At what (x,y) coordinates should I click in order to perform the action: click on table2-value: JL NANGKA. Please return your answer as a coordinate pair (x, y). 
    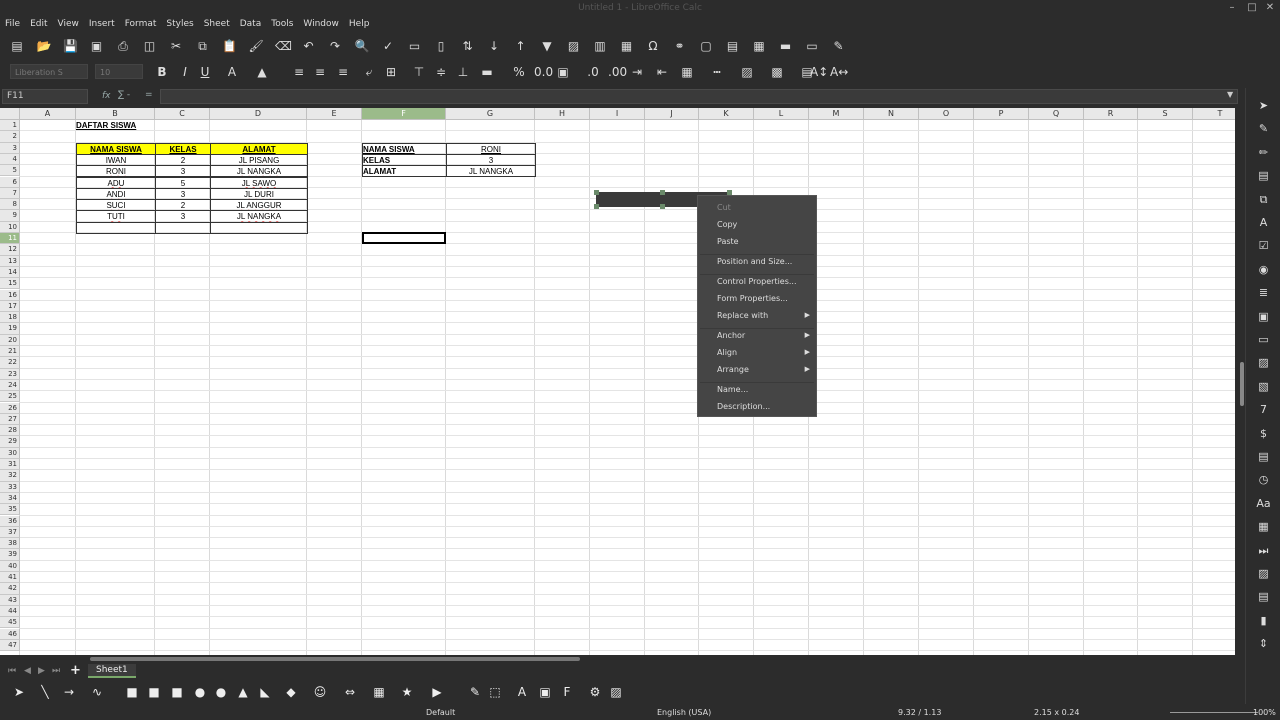
    Looking at the image, I should click on (491, 171).